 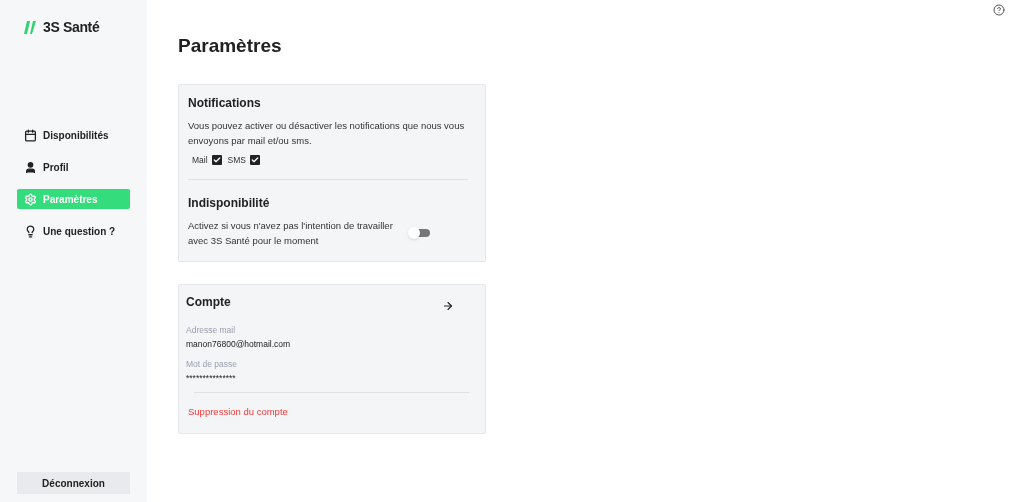 What do you see at coordinates (291, 233) in the screenshot?
I see `section-description: Activez si vous n'avez pas l'intention de travailler avec 3S Santé pour le moment` at bounding box center [291, 233].